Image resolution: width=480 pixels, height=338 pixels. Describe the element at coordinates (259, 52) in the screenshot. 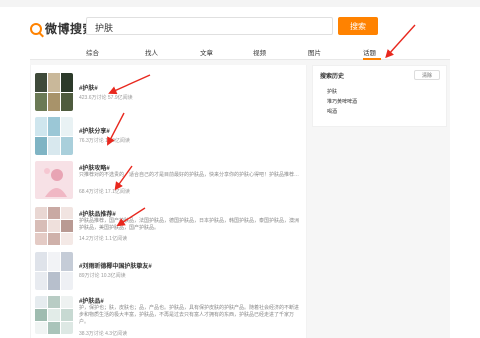

I see `tab-videos: 视频` at that location.